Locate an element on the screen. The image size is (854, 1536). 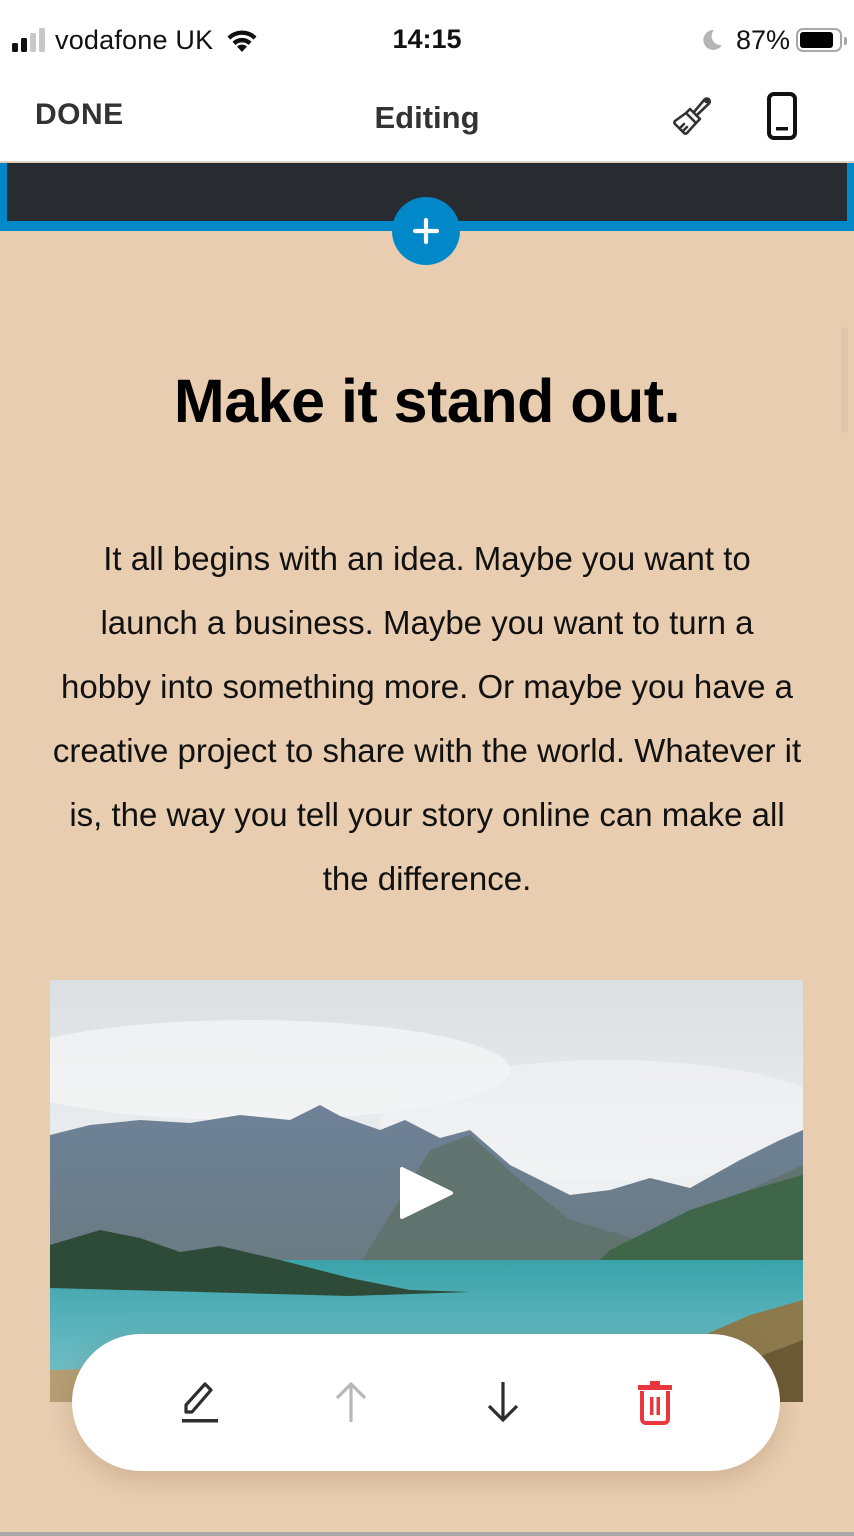
paintbrush-icon is located at coordinates (692, 116).